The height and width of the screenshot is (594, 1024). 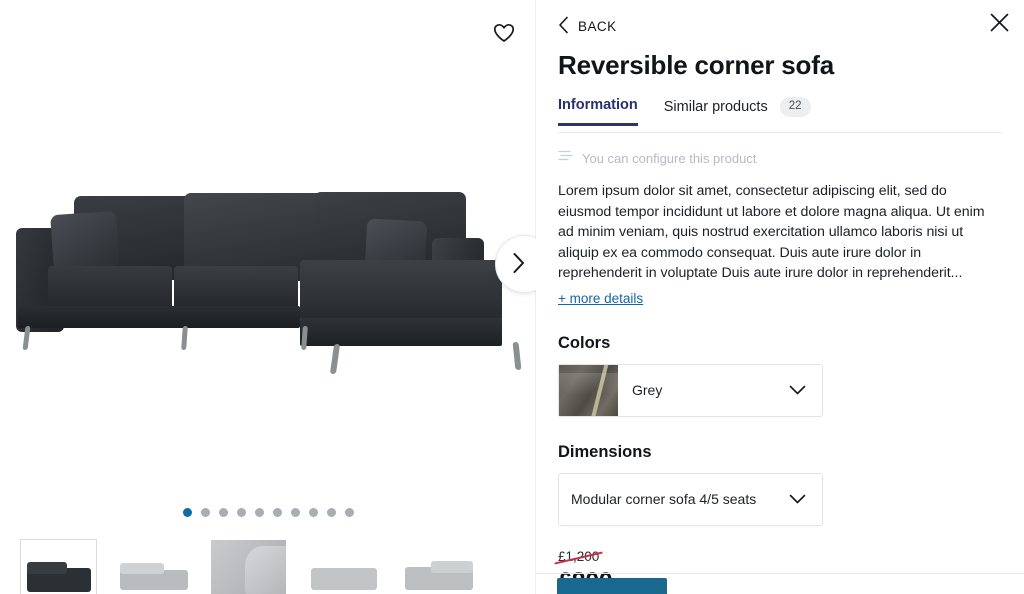 I want to click on dimensions-select-value: Modular corner sofa 4/5 seats, so click(x=664, y=499).